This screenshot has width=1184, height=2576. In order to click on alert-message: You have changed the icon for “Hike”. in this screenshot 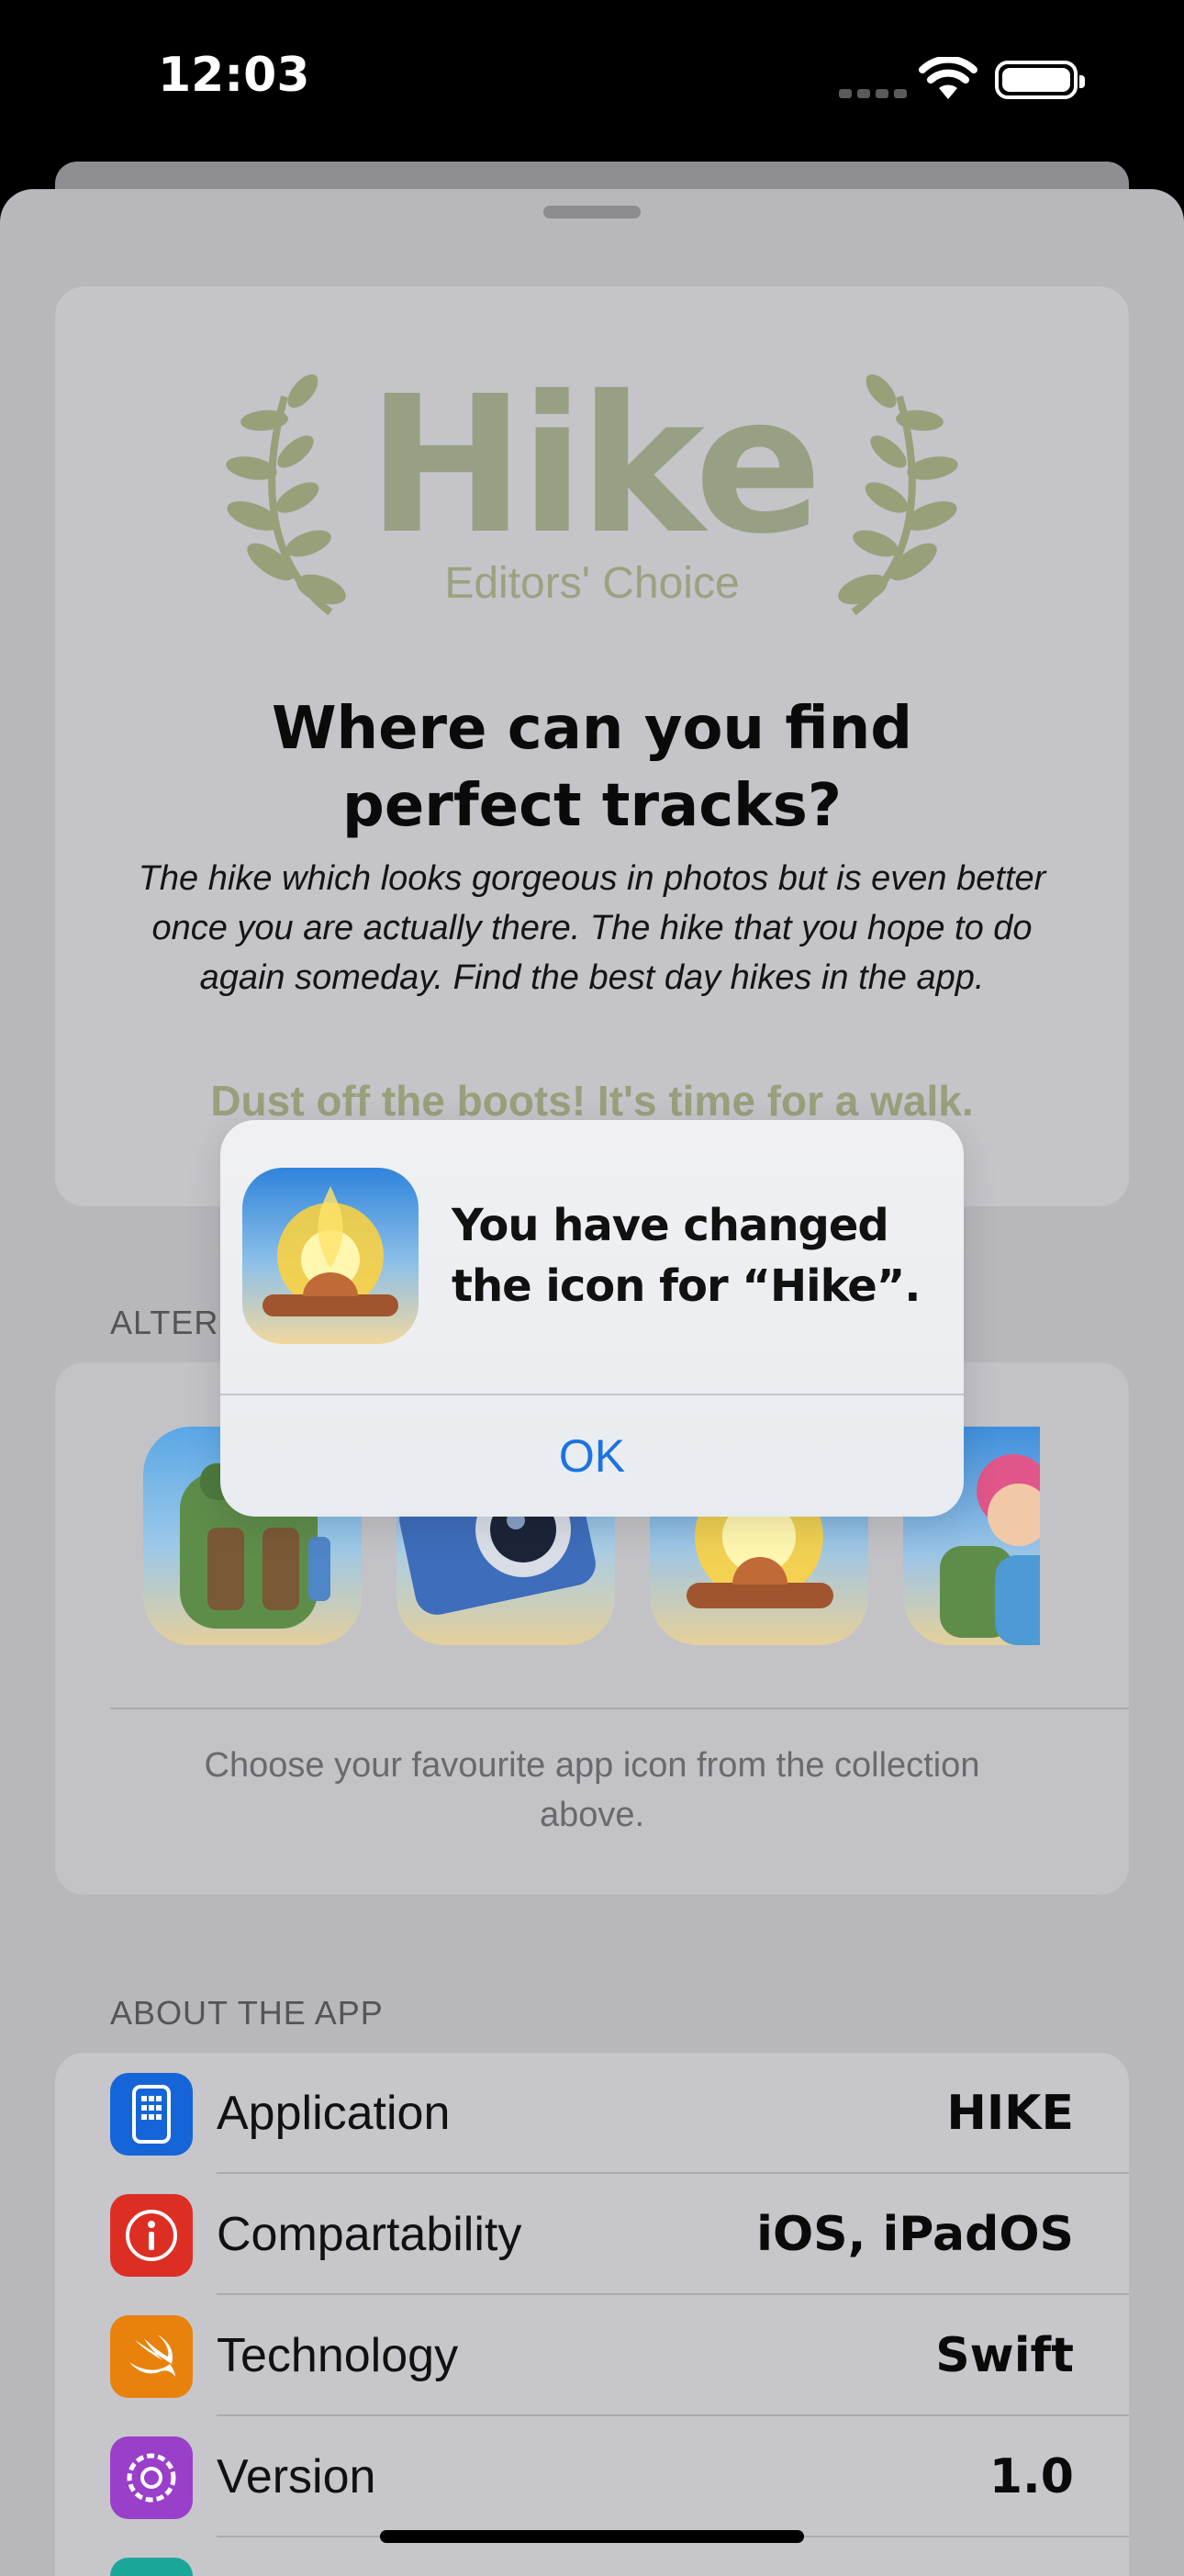, I will do `click(687, 1256)`.